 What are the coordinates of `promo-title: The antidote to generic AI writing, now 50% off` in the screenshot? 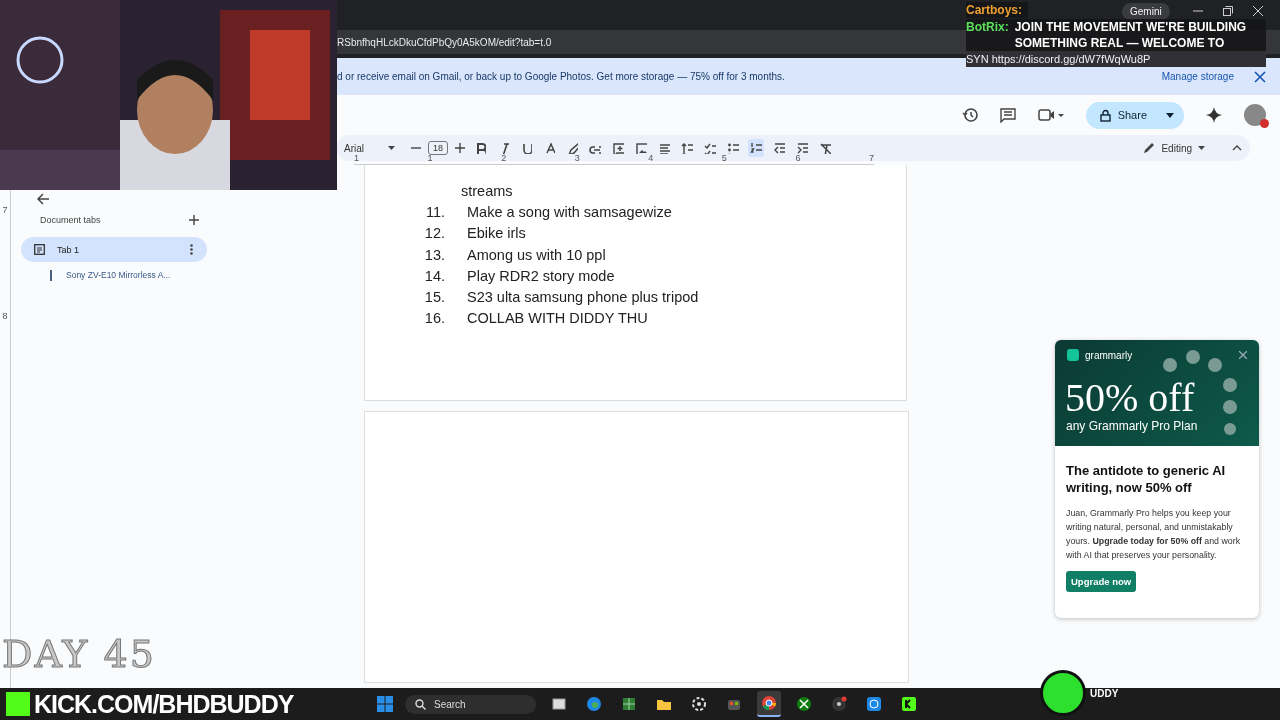 It's located at (1146, 479).